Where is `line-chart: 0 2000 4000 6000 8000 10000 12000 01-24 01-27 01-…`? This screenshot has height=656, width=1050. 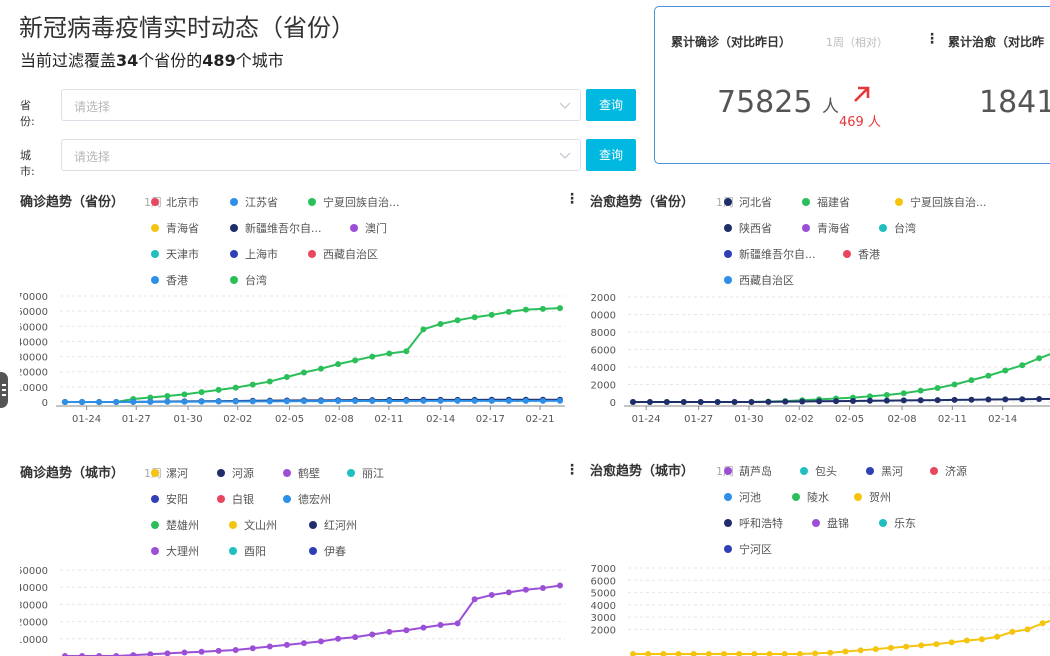
line-chart: 0 2000 4000 6000 8000 10000 12000 01-24 01-27 01-… is located at coordinates (820, 357).